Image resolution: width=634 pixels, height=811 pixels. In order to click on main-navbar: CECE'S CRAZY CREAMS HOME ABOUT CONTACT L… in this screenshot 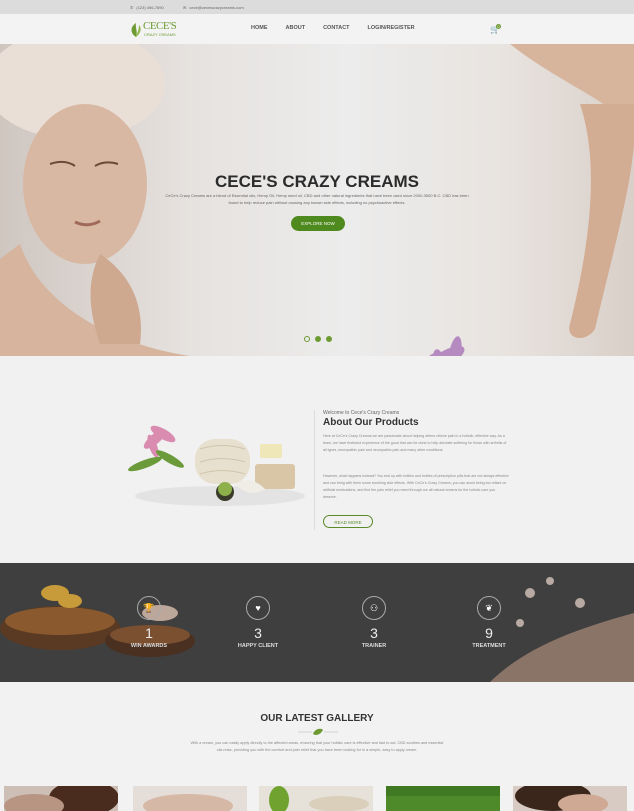, I will do `click(317, 29)`.